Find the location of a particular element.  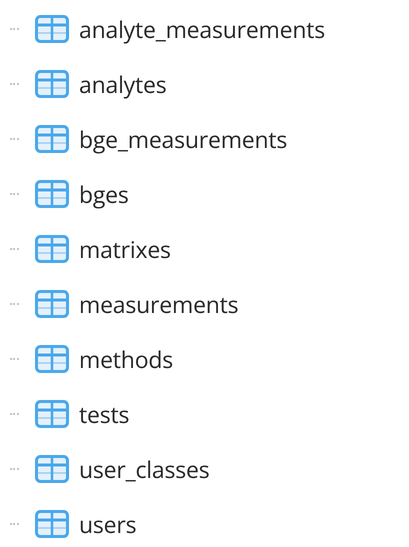

table-name: methods is located at coordinates (126, 358).